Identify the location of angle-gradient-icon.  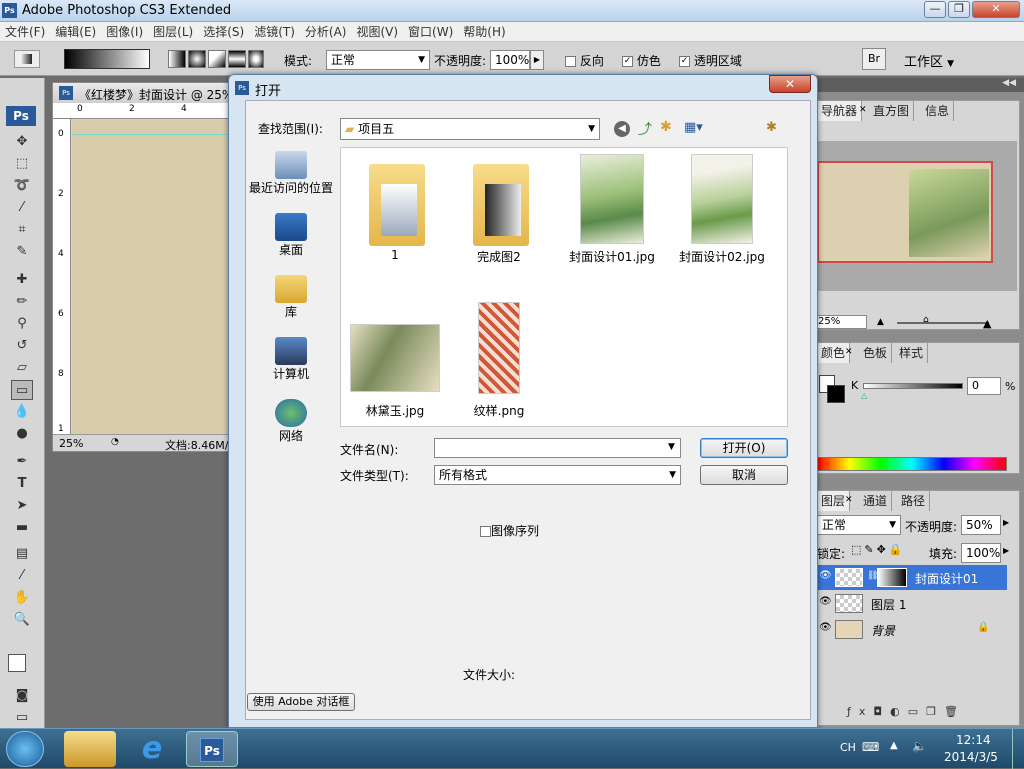
(217, 59).